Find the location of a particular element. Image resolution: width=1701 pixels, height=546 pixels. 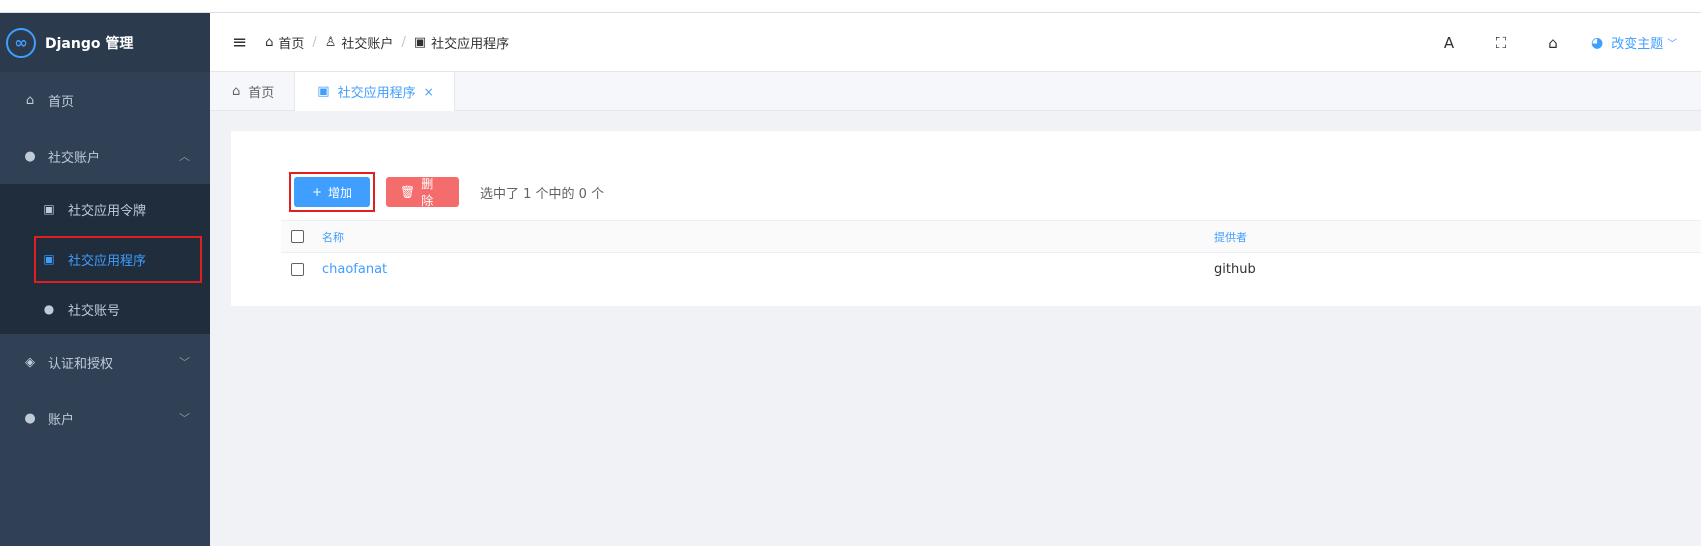

row-name-link: chaofanat is located at coordinates (354, 269).